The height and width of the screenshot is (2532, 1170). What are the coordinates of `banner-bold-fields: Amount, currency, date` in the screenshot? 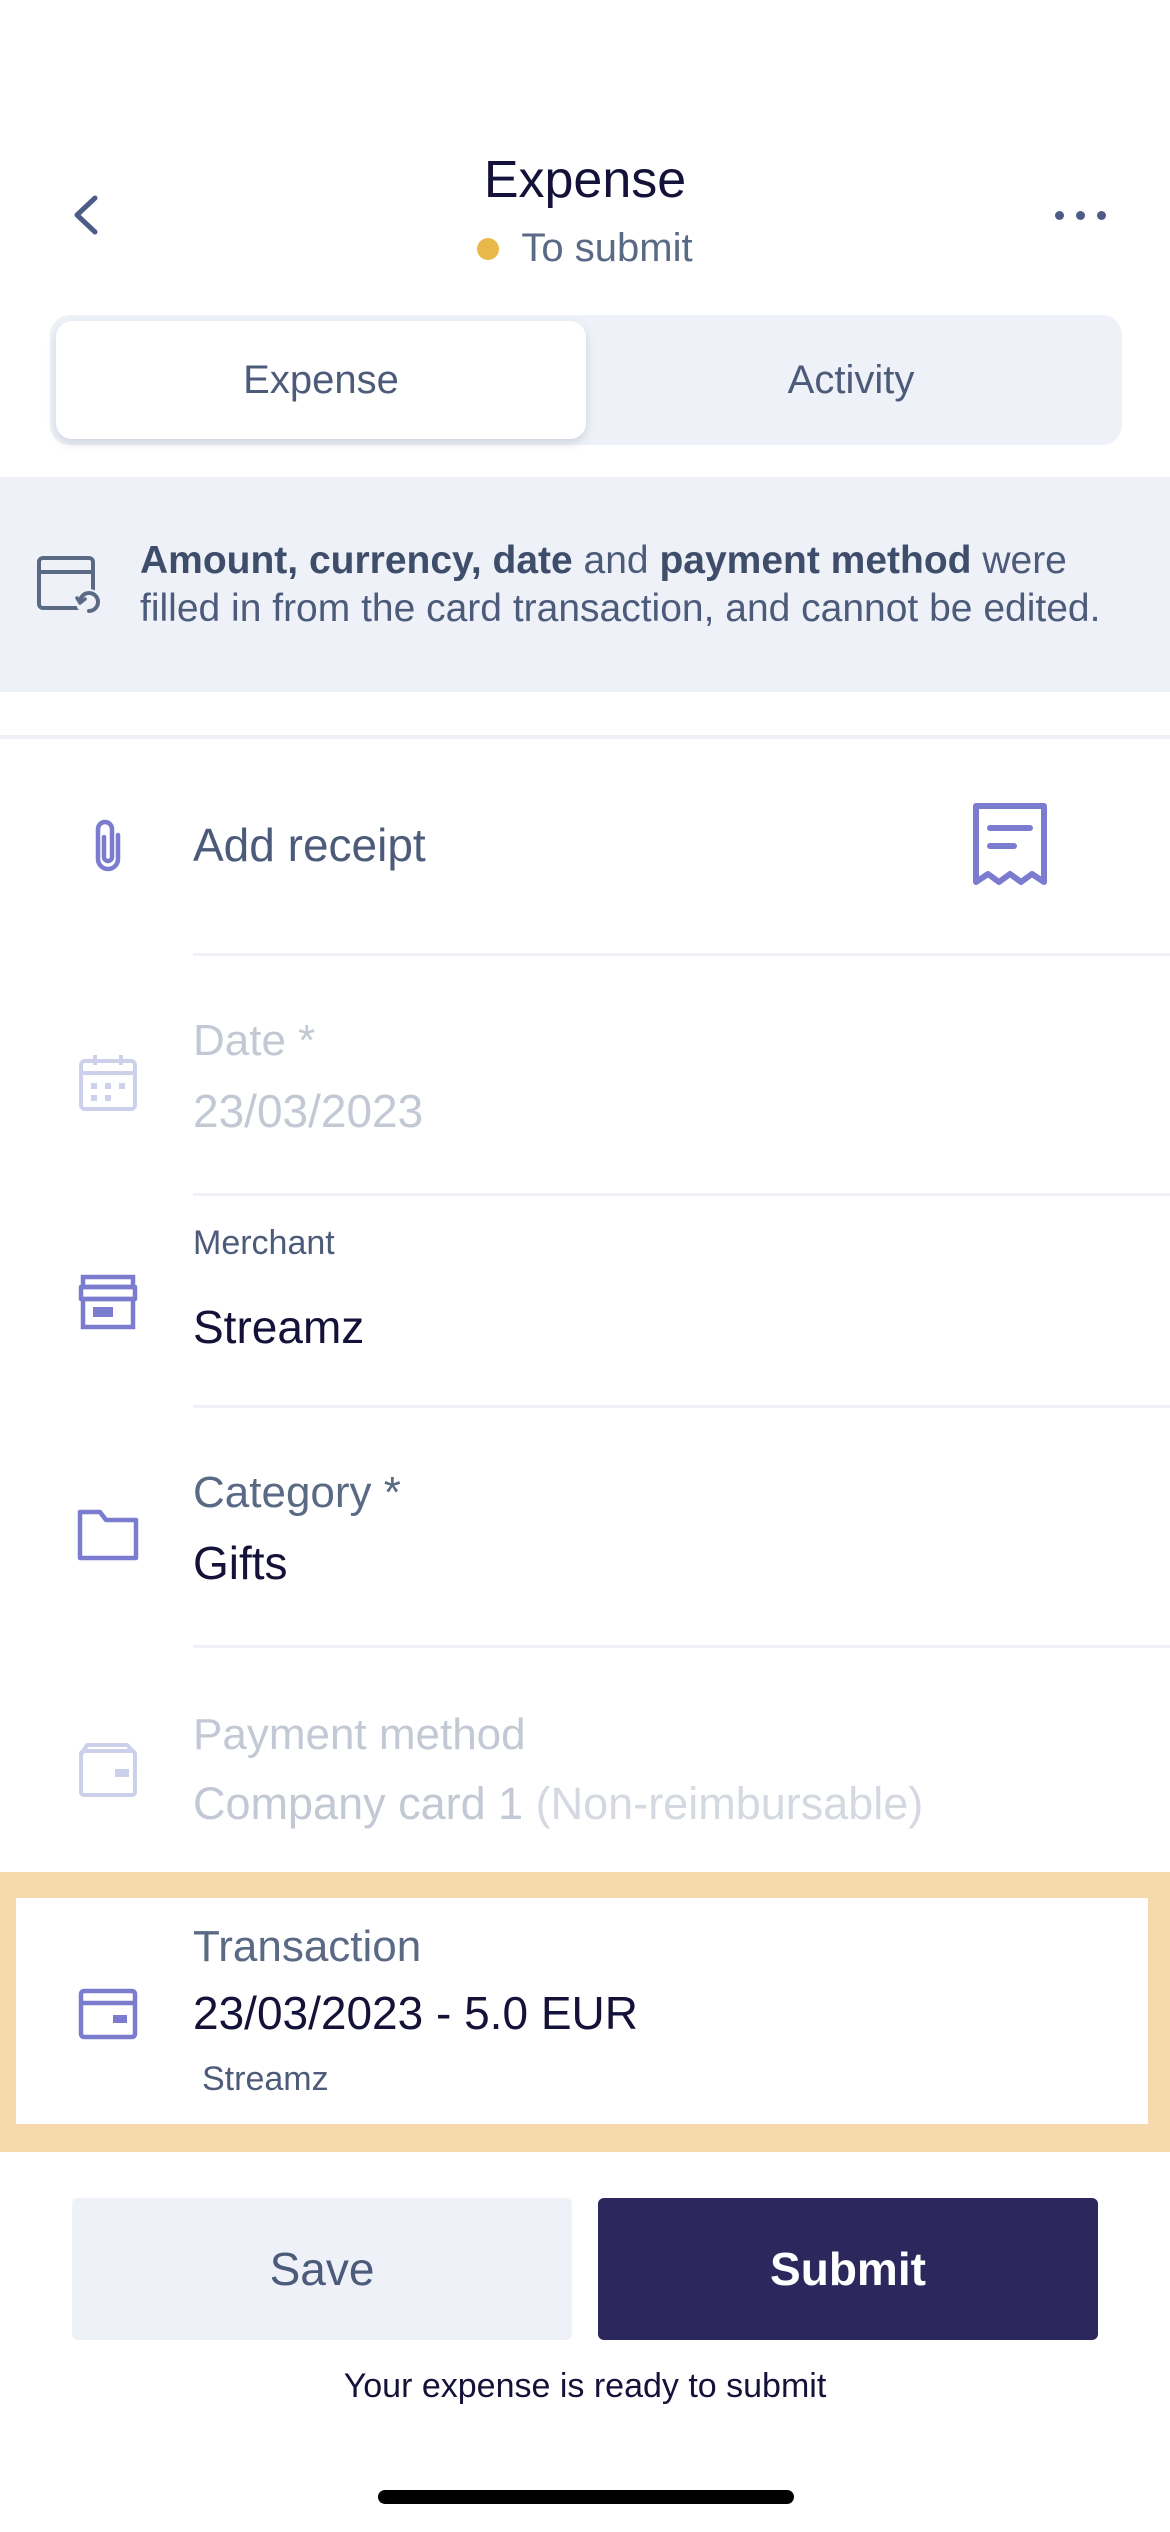 It's located at (356, 560).